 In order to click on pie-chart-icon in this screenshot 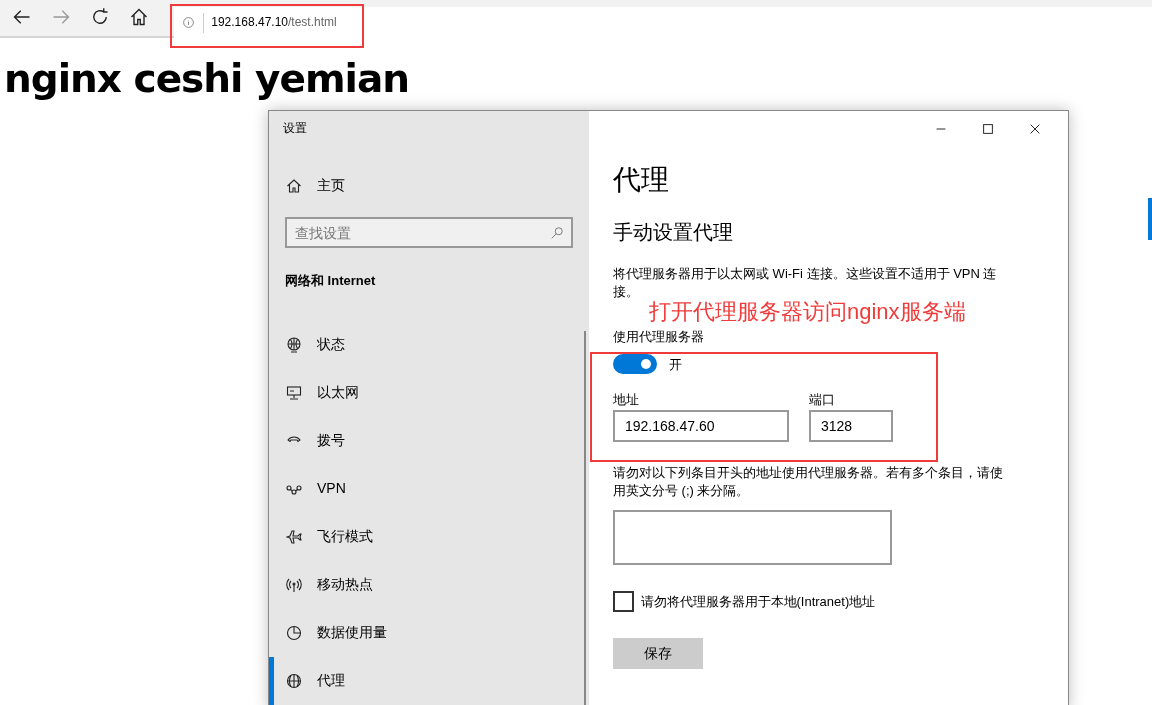, I will do `click(294, 632)`.